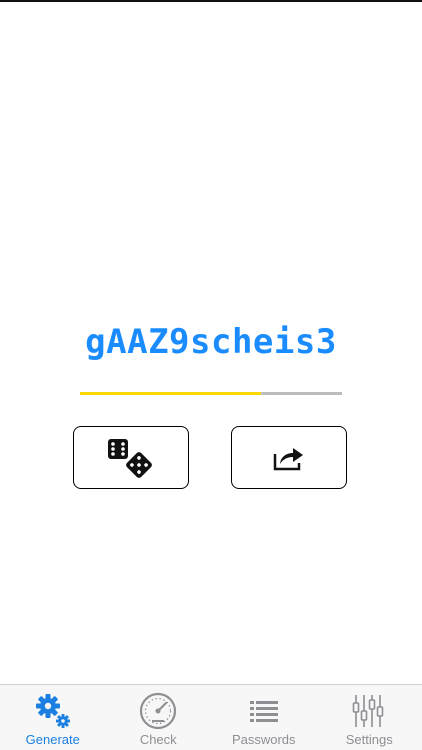 The image size is (422, 750). I want to click on share-button, so click(289, 457).